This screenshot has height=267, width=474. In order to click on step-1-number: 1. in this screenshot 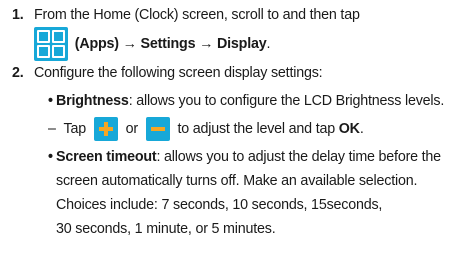, I will do `click(18, 15)`.